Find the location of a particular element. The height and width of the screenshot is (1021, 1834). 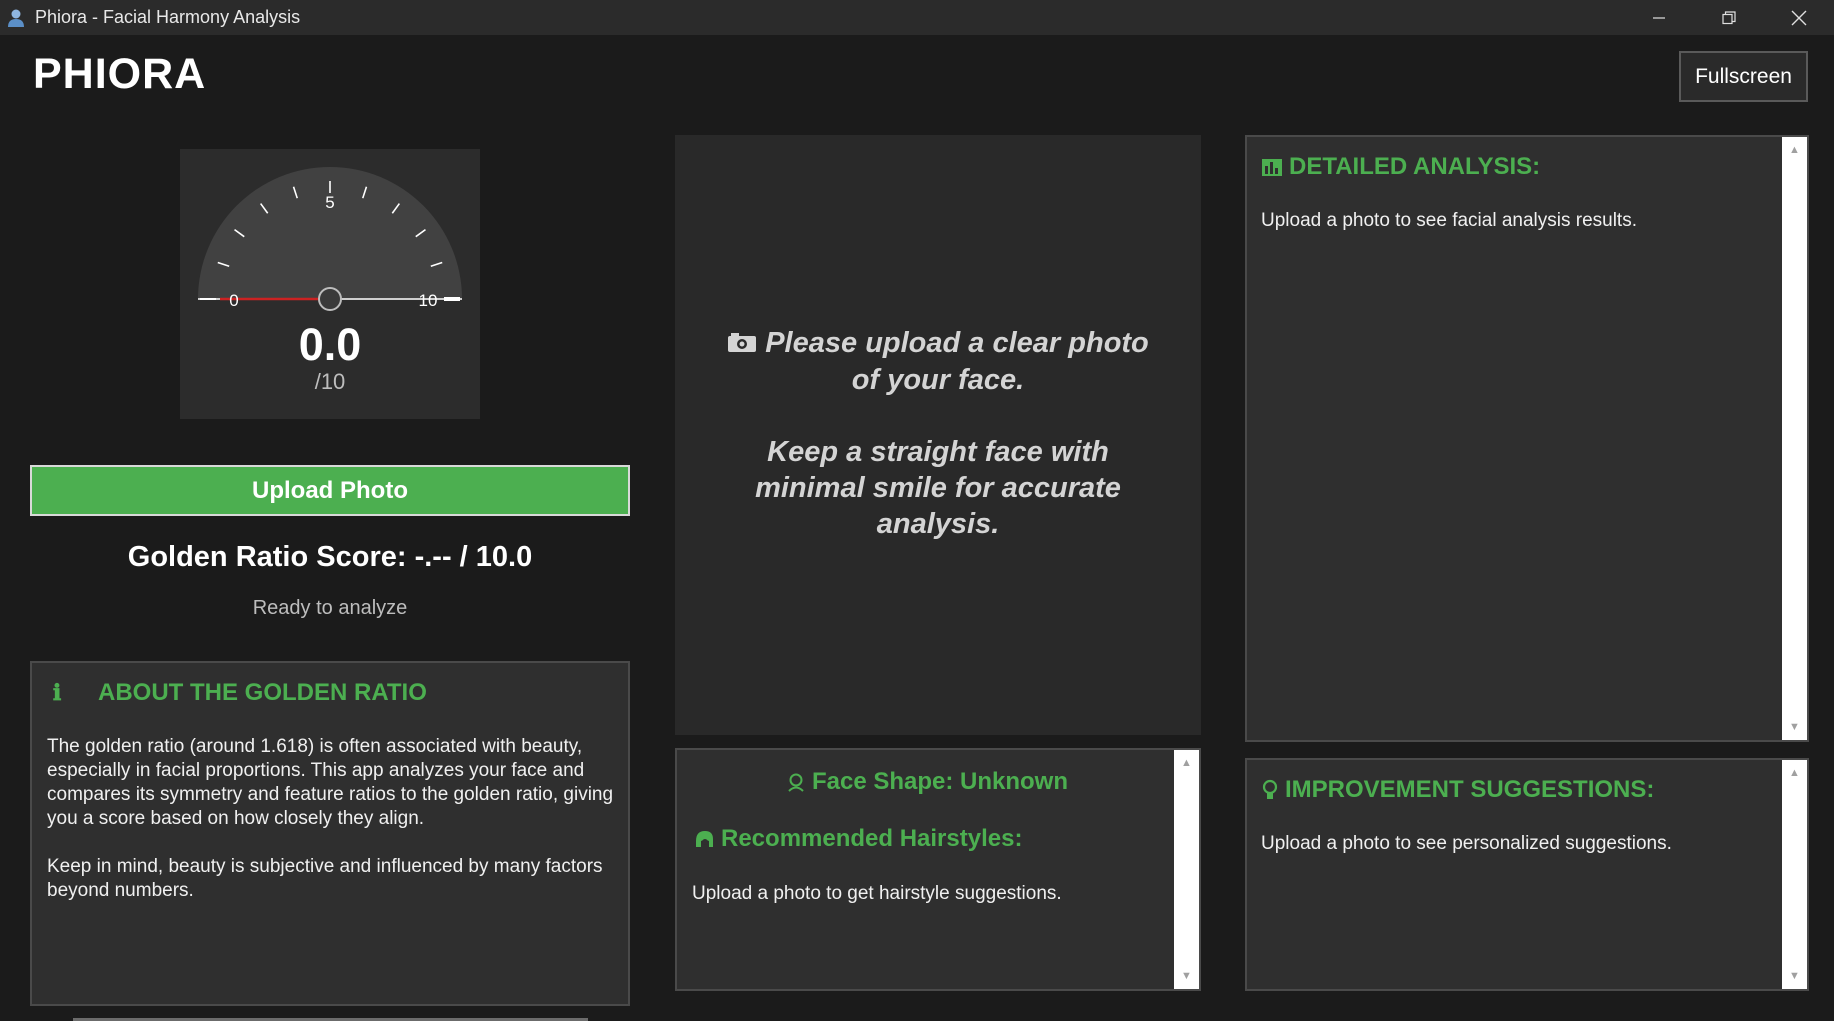

gauge-pivot is located at coordinates (330, 299).